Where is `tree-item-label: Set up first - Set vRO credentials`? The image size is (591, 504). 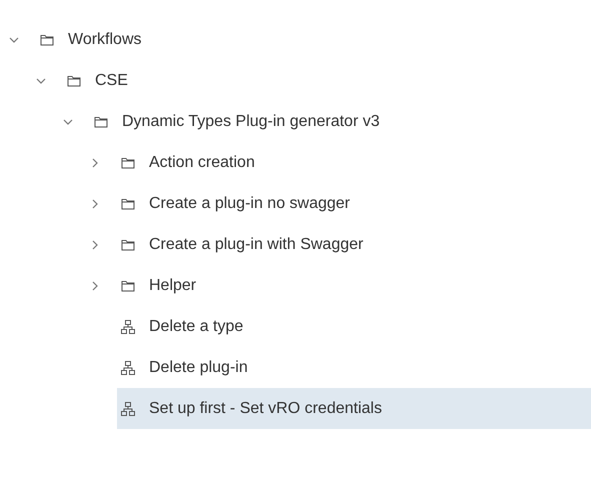 tree-item-label: Set up first - Set vRO credentials is located at coordinates (265, 408).